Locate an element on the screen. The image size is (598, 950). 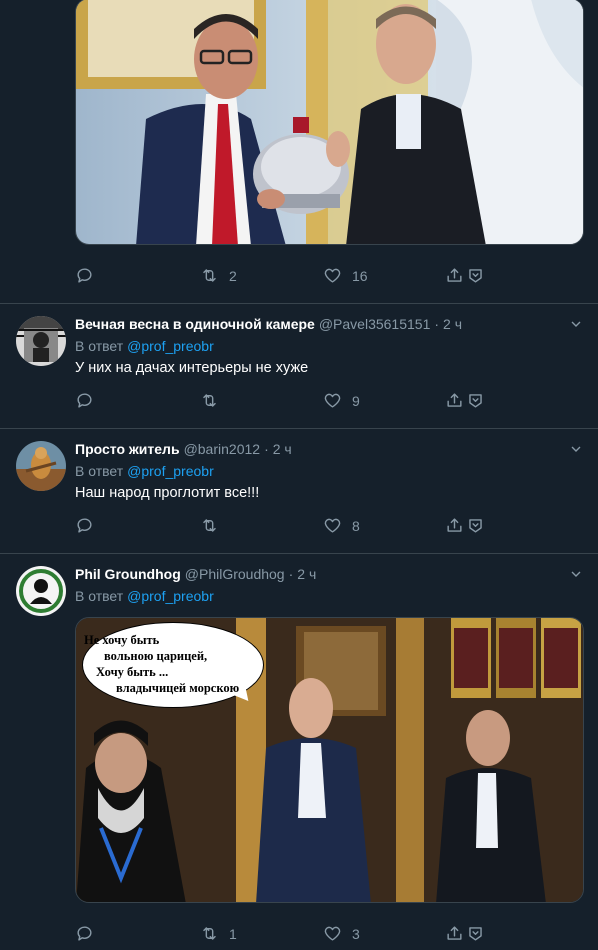
author-name: Просто житель is located at coordinates (127, 449).